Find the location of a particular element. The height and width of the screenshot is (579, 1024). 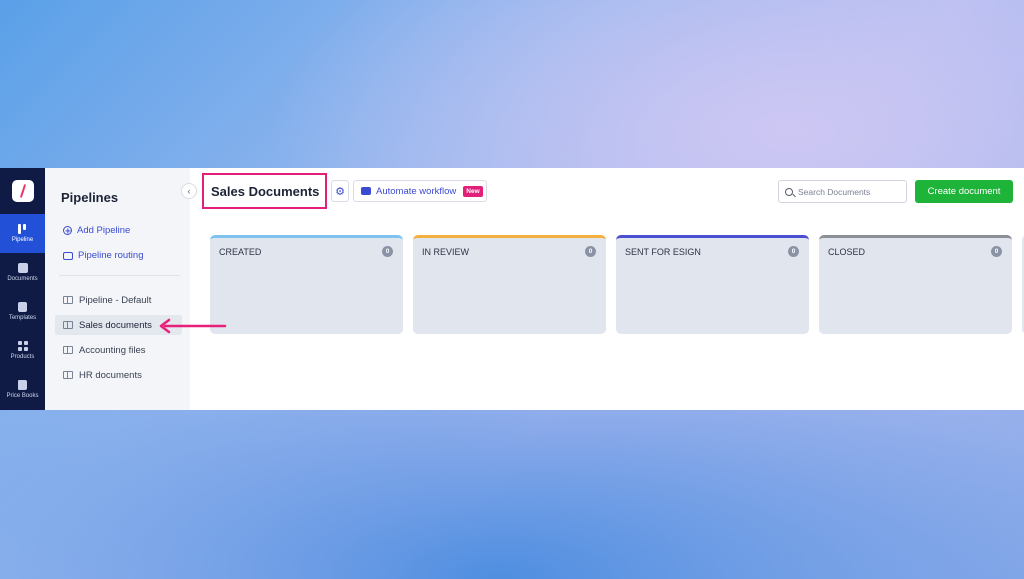

collapse-panel-button: ‹ is located at coordinates (189, 191).